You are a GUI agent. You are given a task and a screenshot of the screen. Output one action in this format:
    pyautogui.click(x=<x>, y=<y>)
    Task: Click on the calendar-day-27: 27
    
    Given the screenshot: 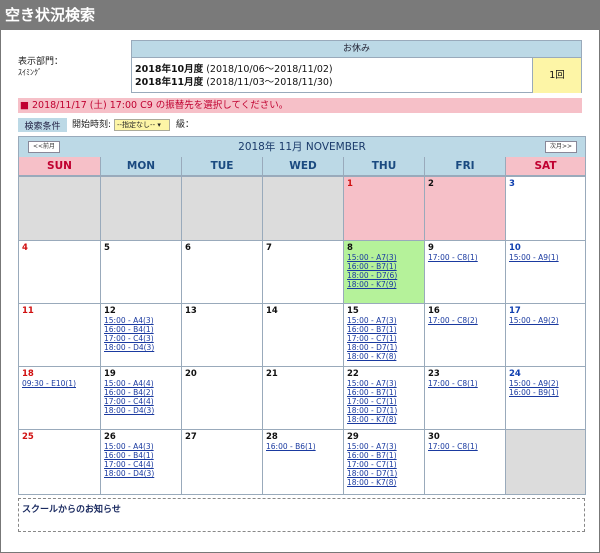 What is the action you would take?
    pyautogui.click(x=221, y=461)
    